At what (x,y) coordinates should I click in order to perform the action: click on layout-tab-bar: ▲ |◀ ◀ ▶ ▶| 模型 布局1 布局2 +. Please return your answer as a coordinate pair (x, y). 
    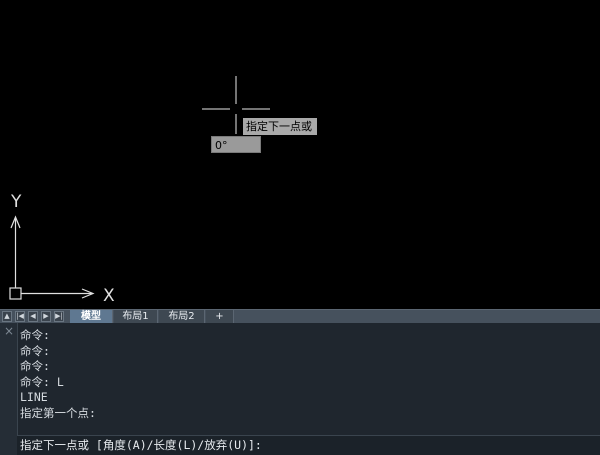
    Looking at the image, I should click on (300, 316).